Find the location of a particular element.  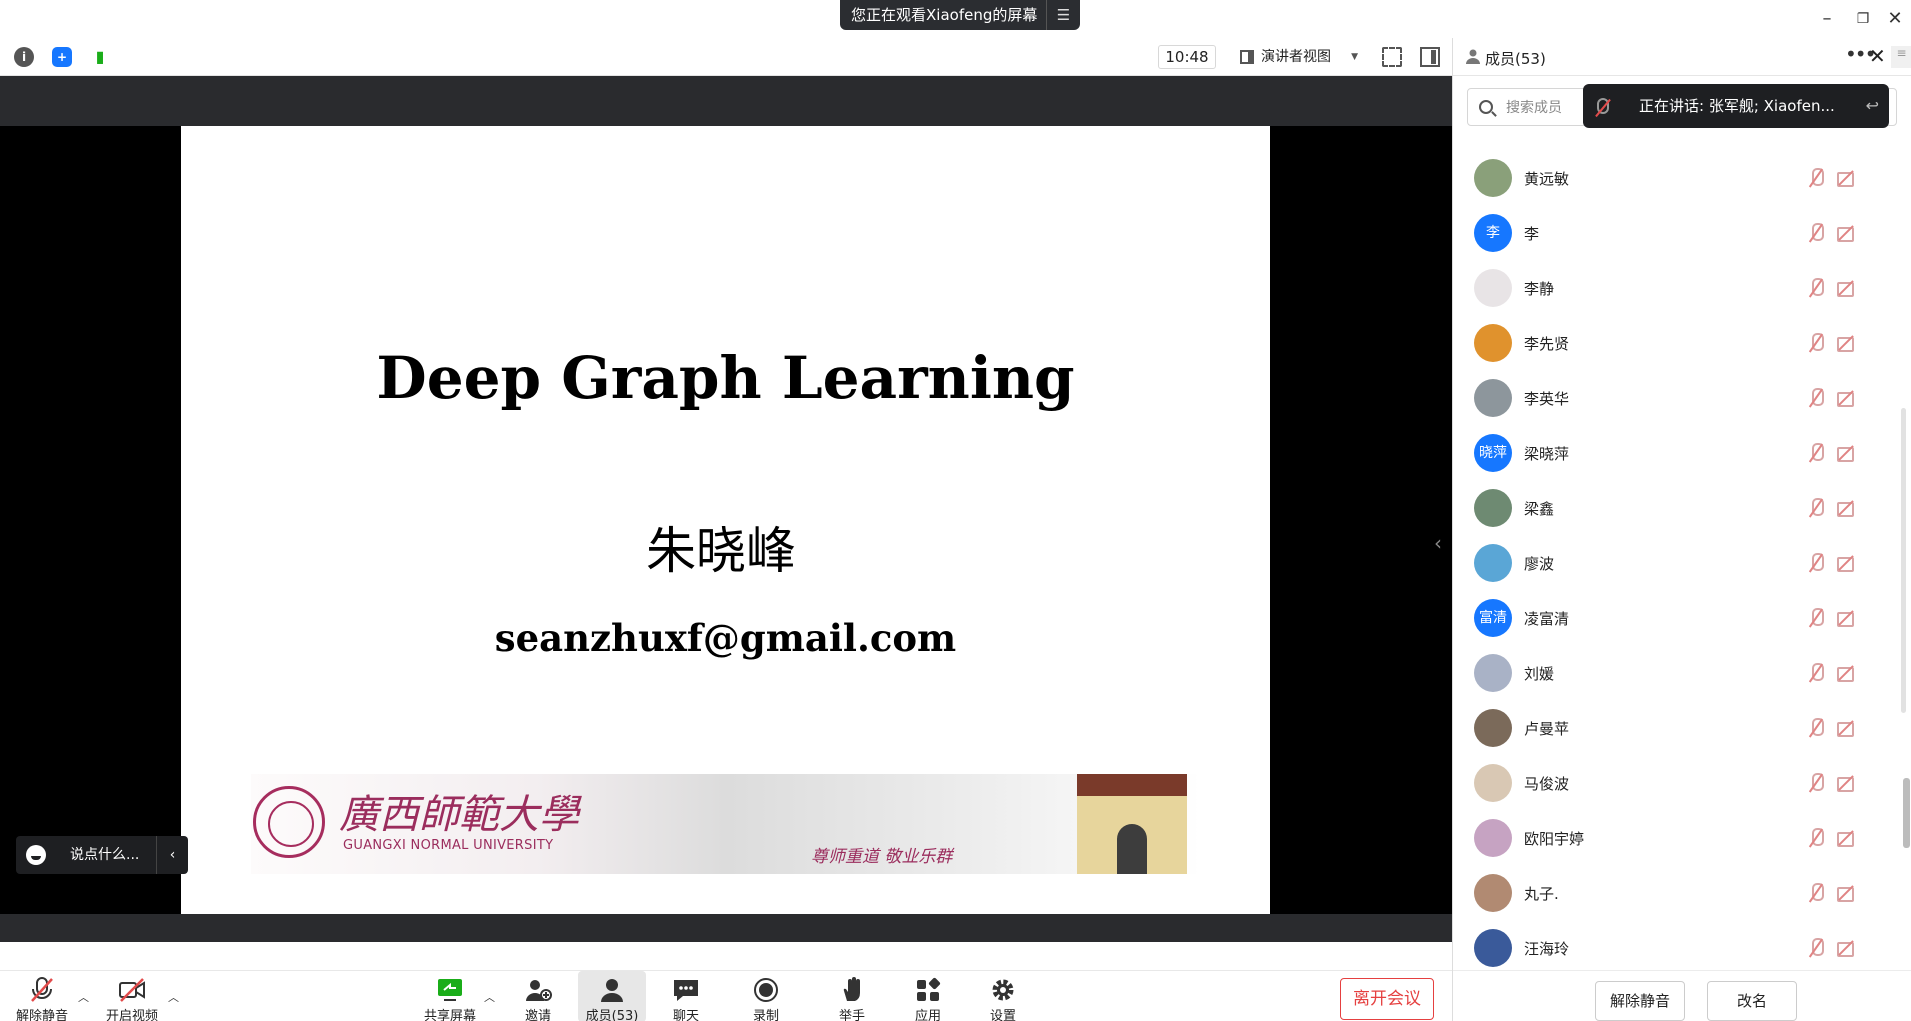

member-name: 李 is located at coordinates (1532, 234).